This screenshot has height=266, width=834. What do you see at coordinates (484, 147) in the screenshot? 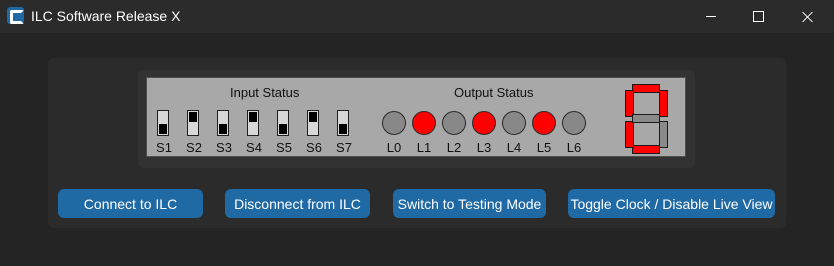
I see `led-label: L3` at bounding box center [484, 147].